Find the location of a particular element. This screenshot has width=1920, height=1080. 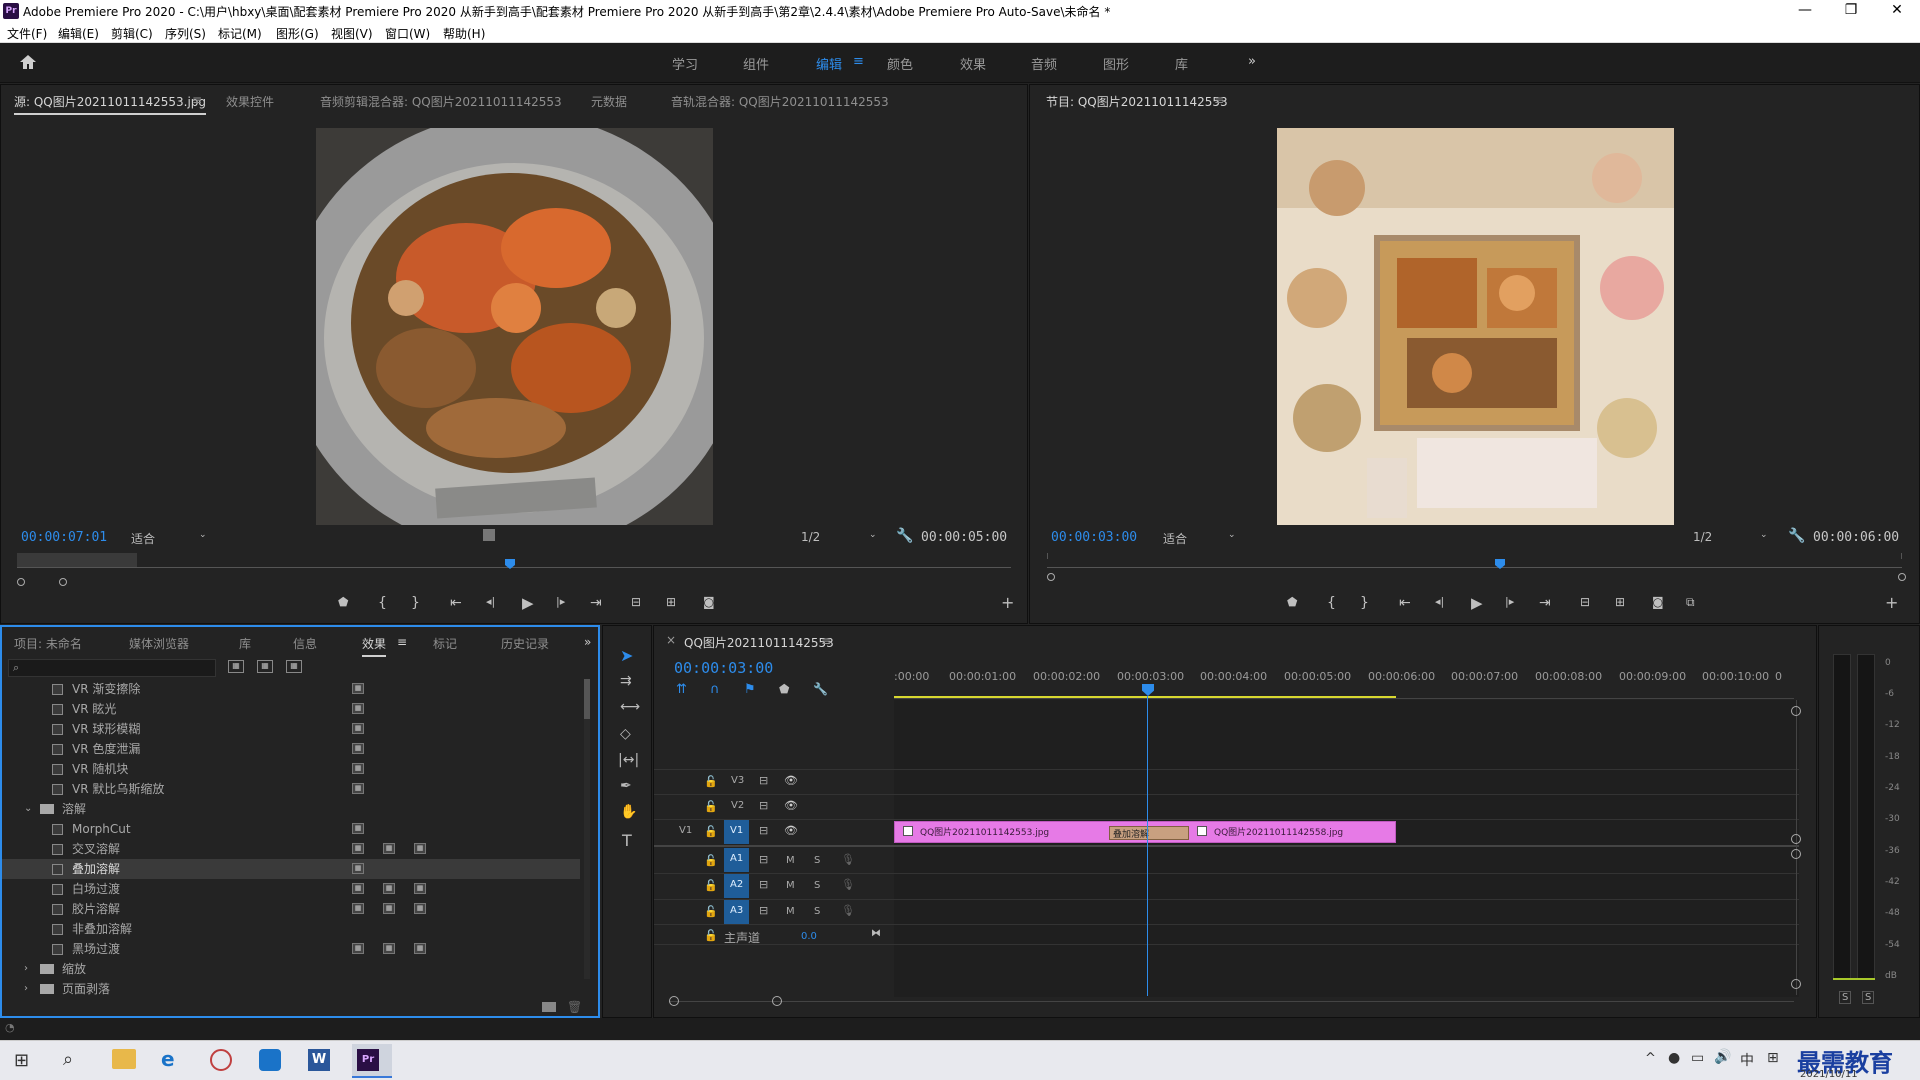

tablet-app-icon is located at coordinates (270, 1060).